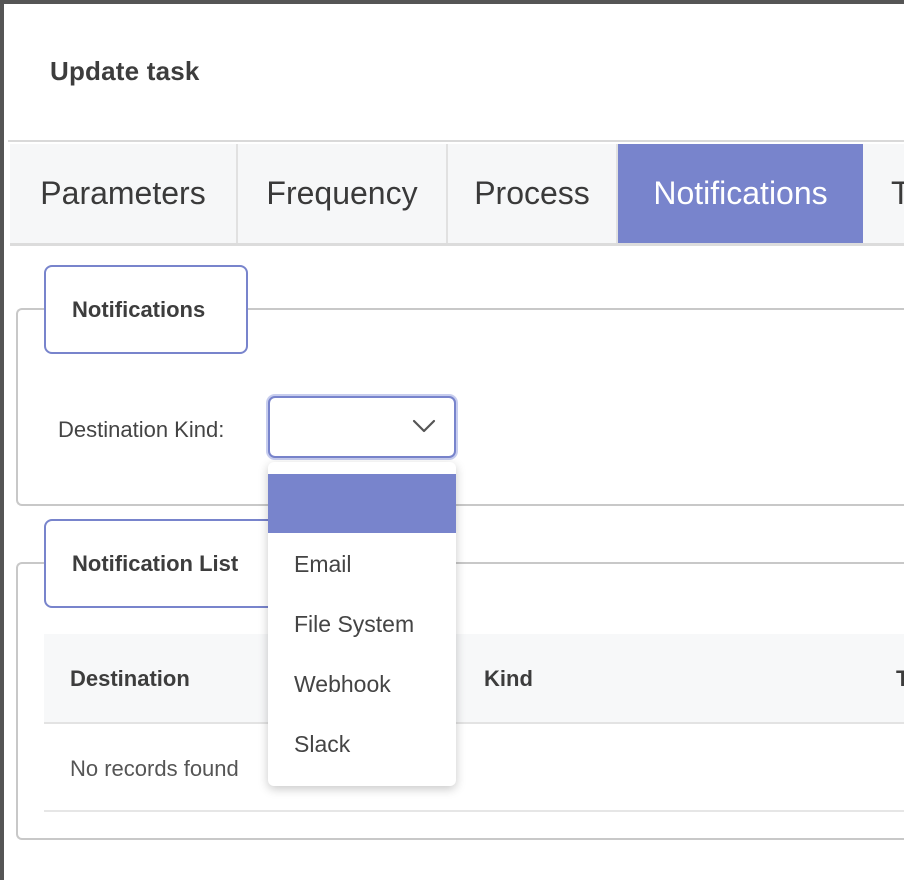 This screenshot has height=880, width=904. I want to click on column-header-truncated: T, so click(900, 679).